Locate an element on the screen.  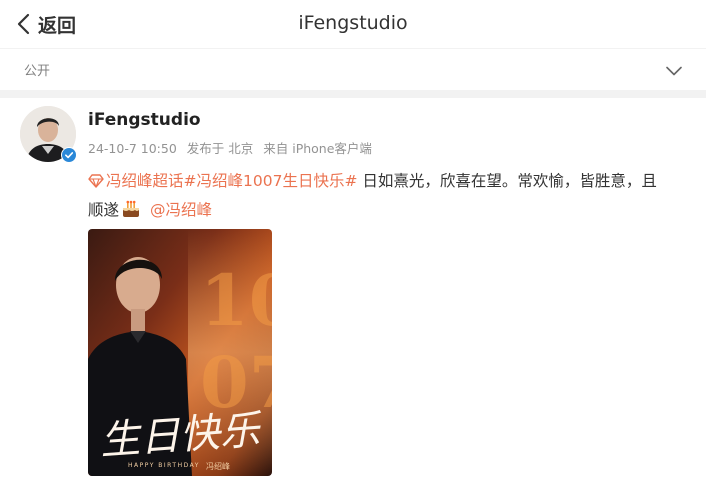
section-divider is located at coordinates (353, 94).